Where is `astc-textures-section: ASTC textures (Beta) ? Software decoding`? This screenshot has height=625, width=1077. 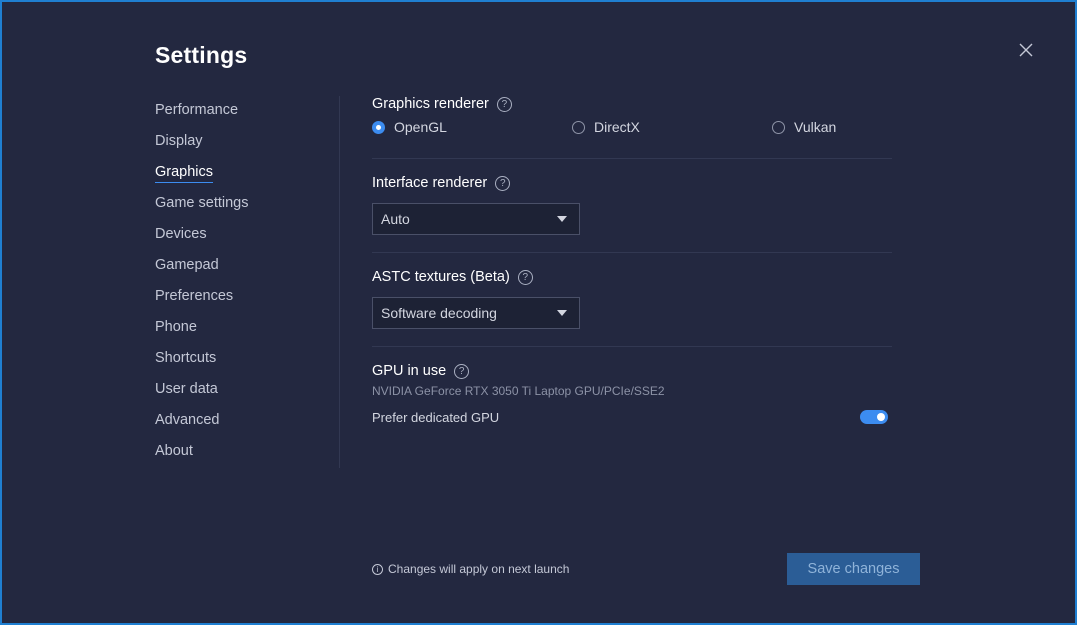 astc-textures-section: ASTC textures (Beta) ? Software decoding is located at coordinates (632, 299).